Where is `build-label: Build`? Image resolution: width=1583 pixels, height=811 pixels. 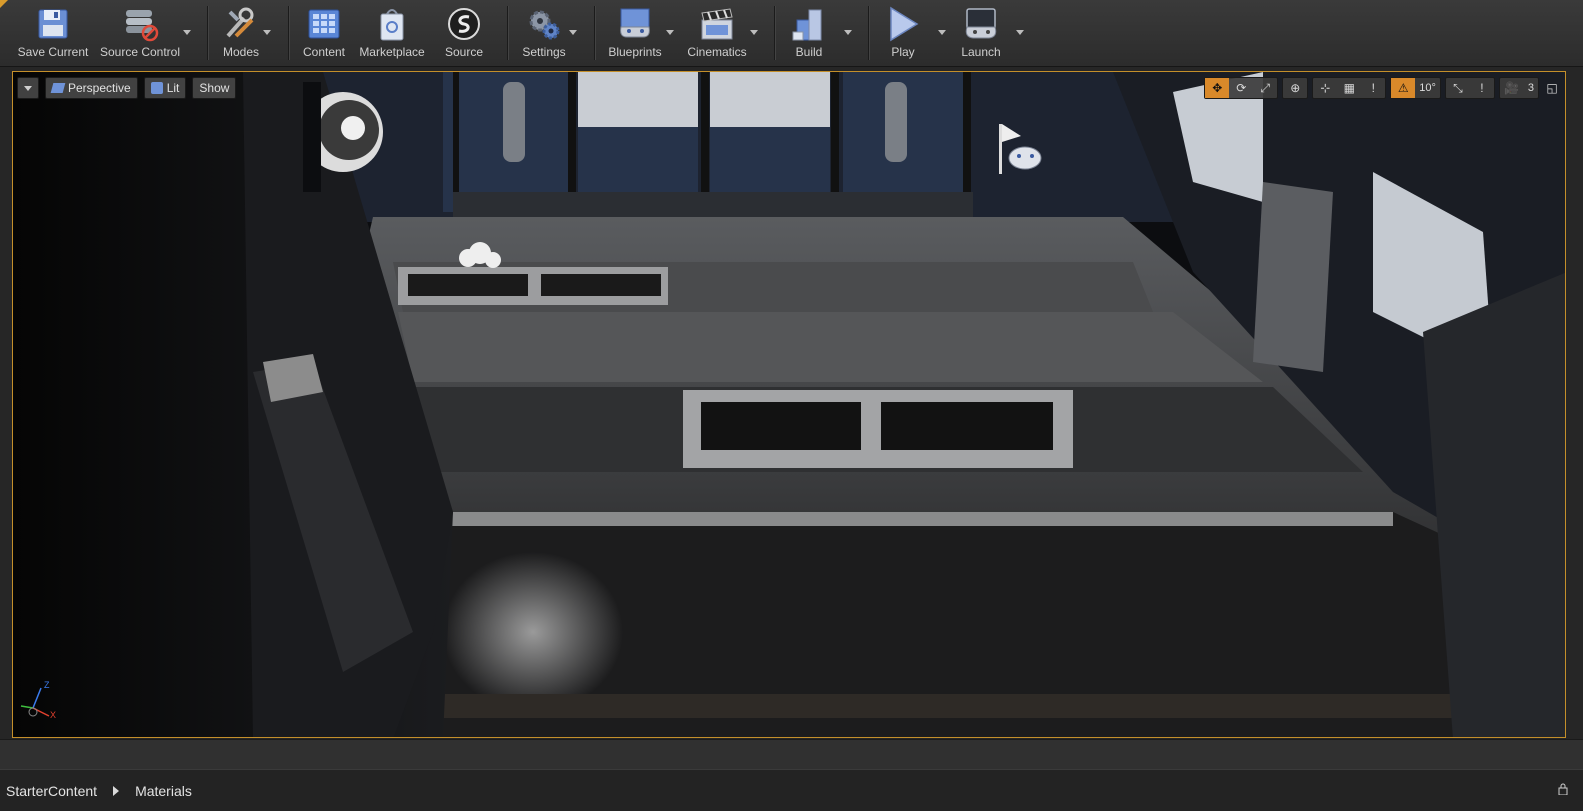
build-label: Build is located at coordinates (809, 52).